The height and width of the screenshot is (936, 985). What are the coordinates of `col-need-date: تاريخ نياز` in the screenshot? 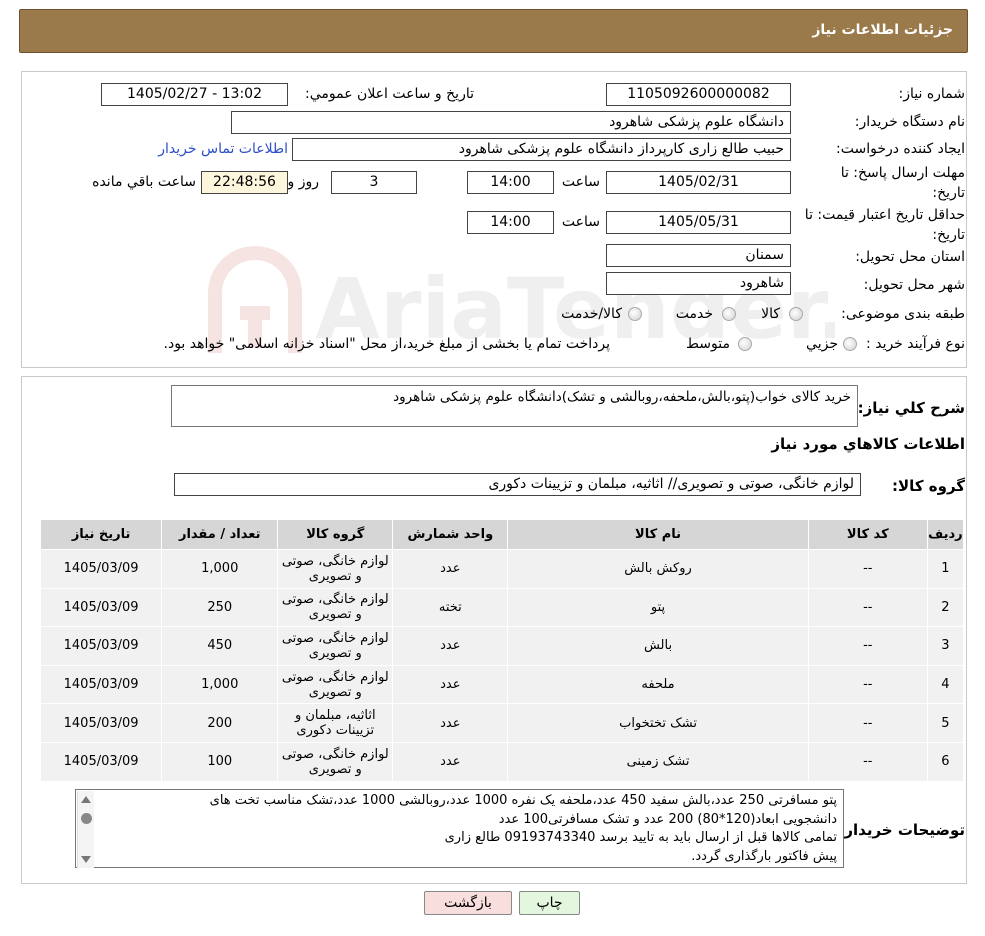 It's located at (101, 534).